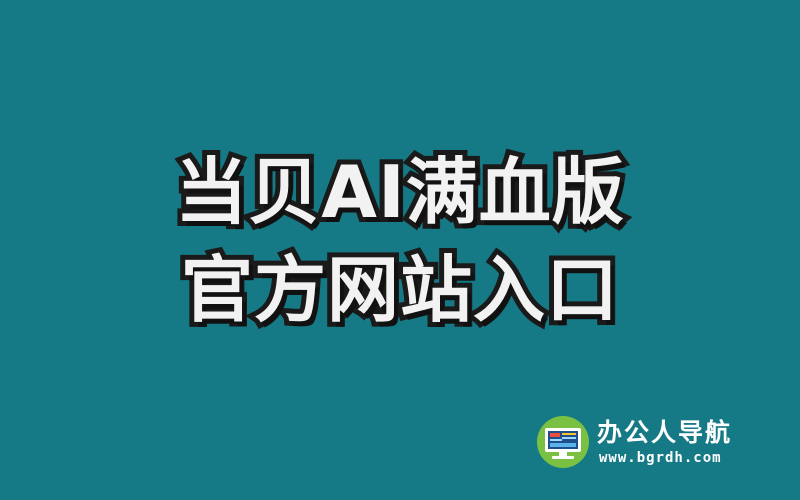  Describe the element at coordinates (665, 432) in the screenshot. I see `logo-title: 办公人导航` at that location.